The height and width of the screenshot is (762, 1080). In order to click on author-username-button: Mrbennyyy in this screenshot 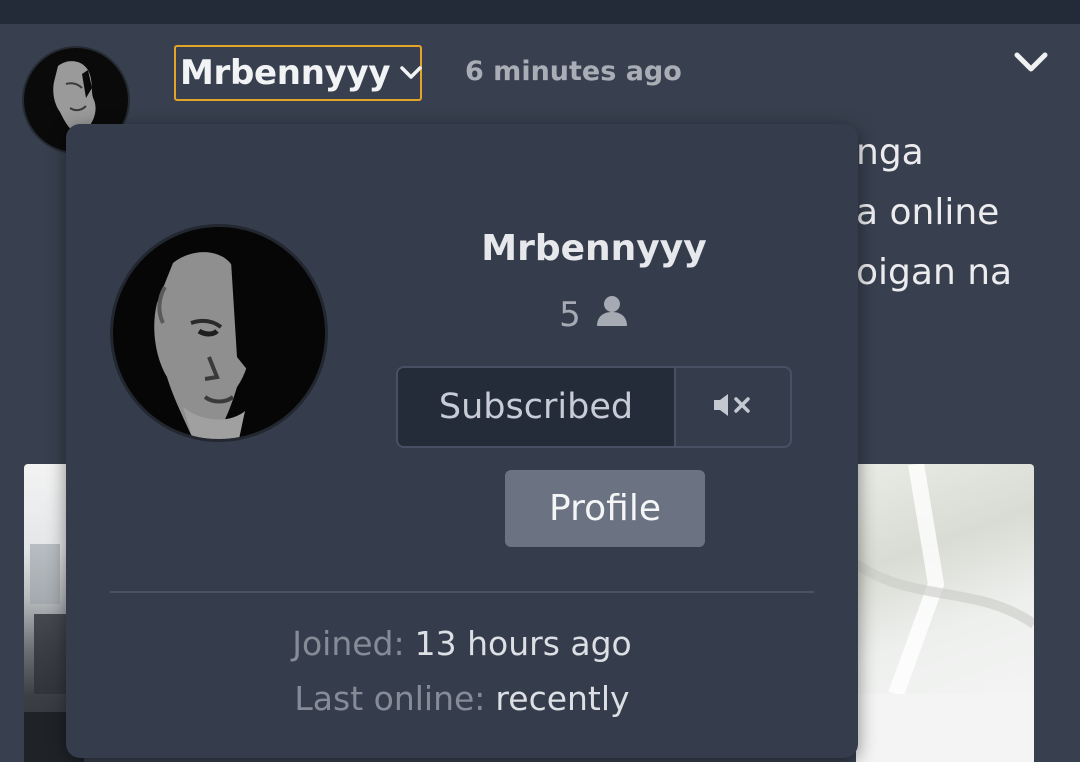, I will do `click(298, 73)`.